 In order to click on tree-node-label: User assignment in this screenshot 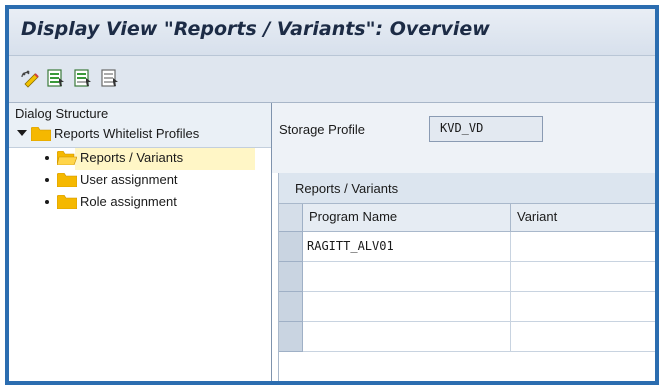, I will do `click(129, 179)`.